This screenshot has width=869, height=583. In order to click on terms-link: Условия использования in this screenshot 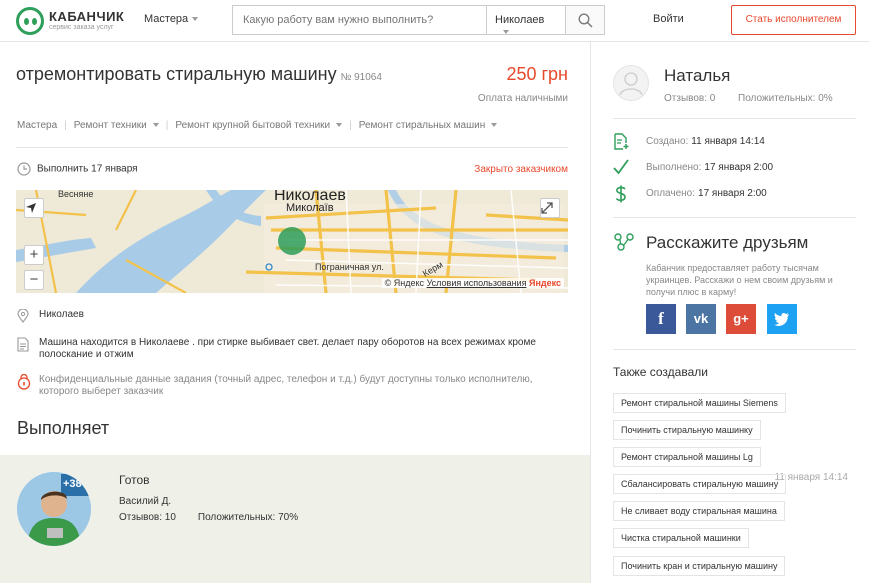, I will do `click(477, 283)`.